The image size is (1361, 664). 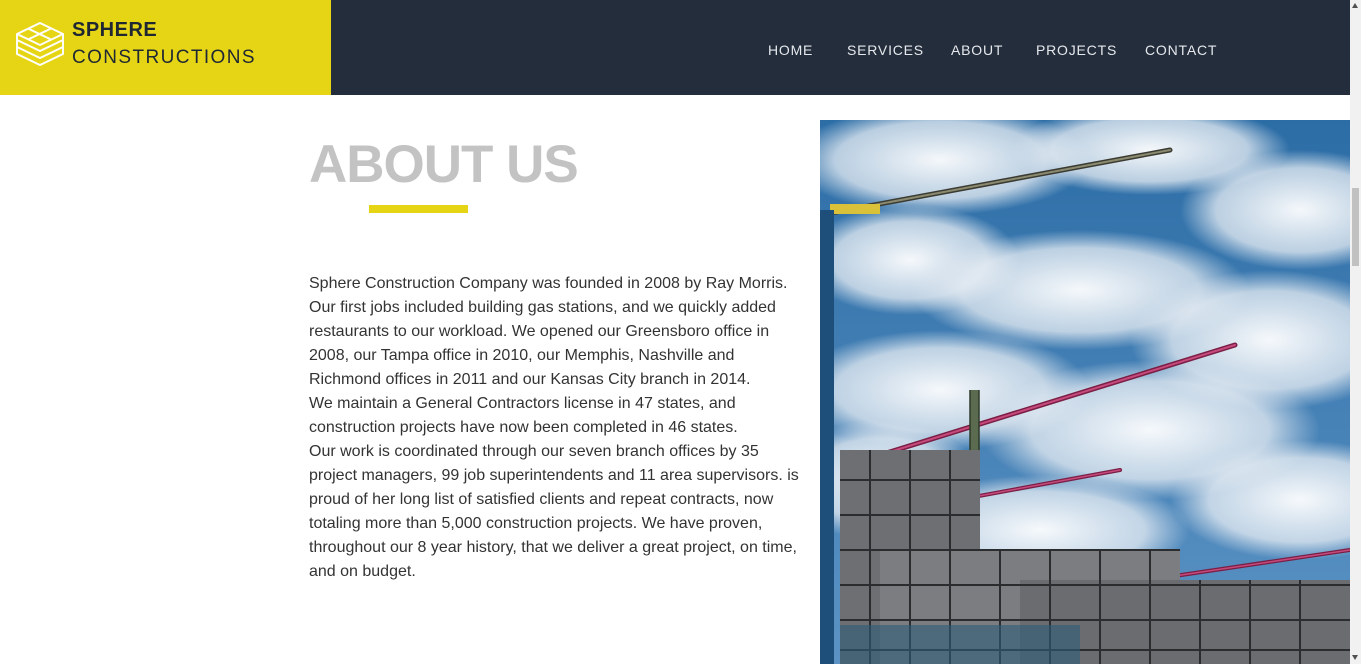 What do you see at coordinates (1355, 227) in the screenshot?
I see `scroll-thumb` at bounding box center [1355, 227].